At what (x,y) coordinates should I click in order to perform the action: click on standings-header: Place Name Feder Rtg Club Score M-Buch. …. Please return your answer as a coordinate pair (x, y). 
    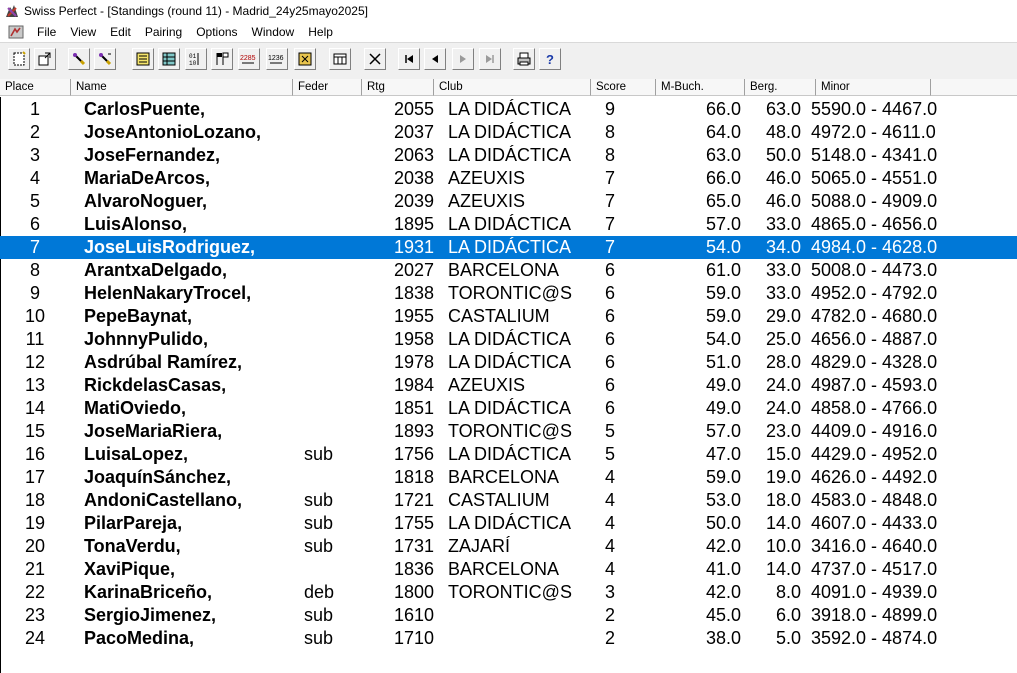
    Looking at the image, I should click on (508, 88).